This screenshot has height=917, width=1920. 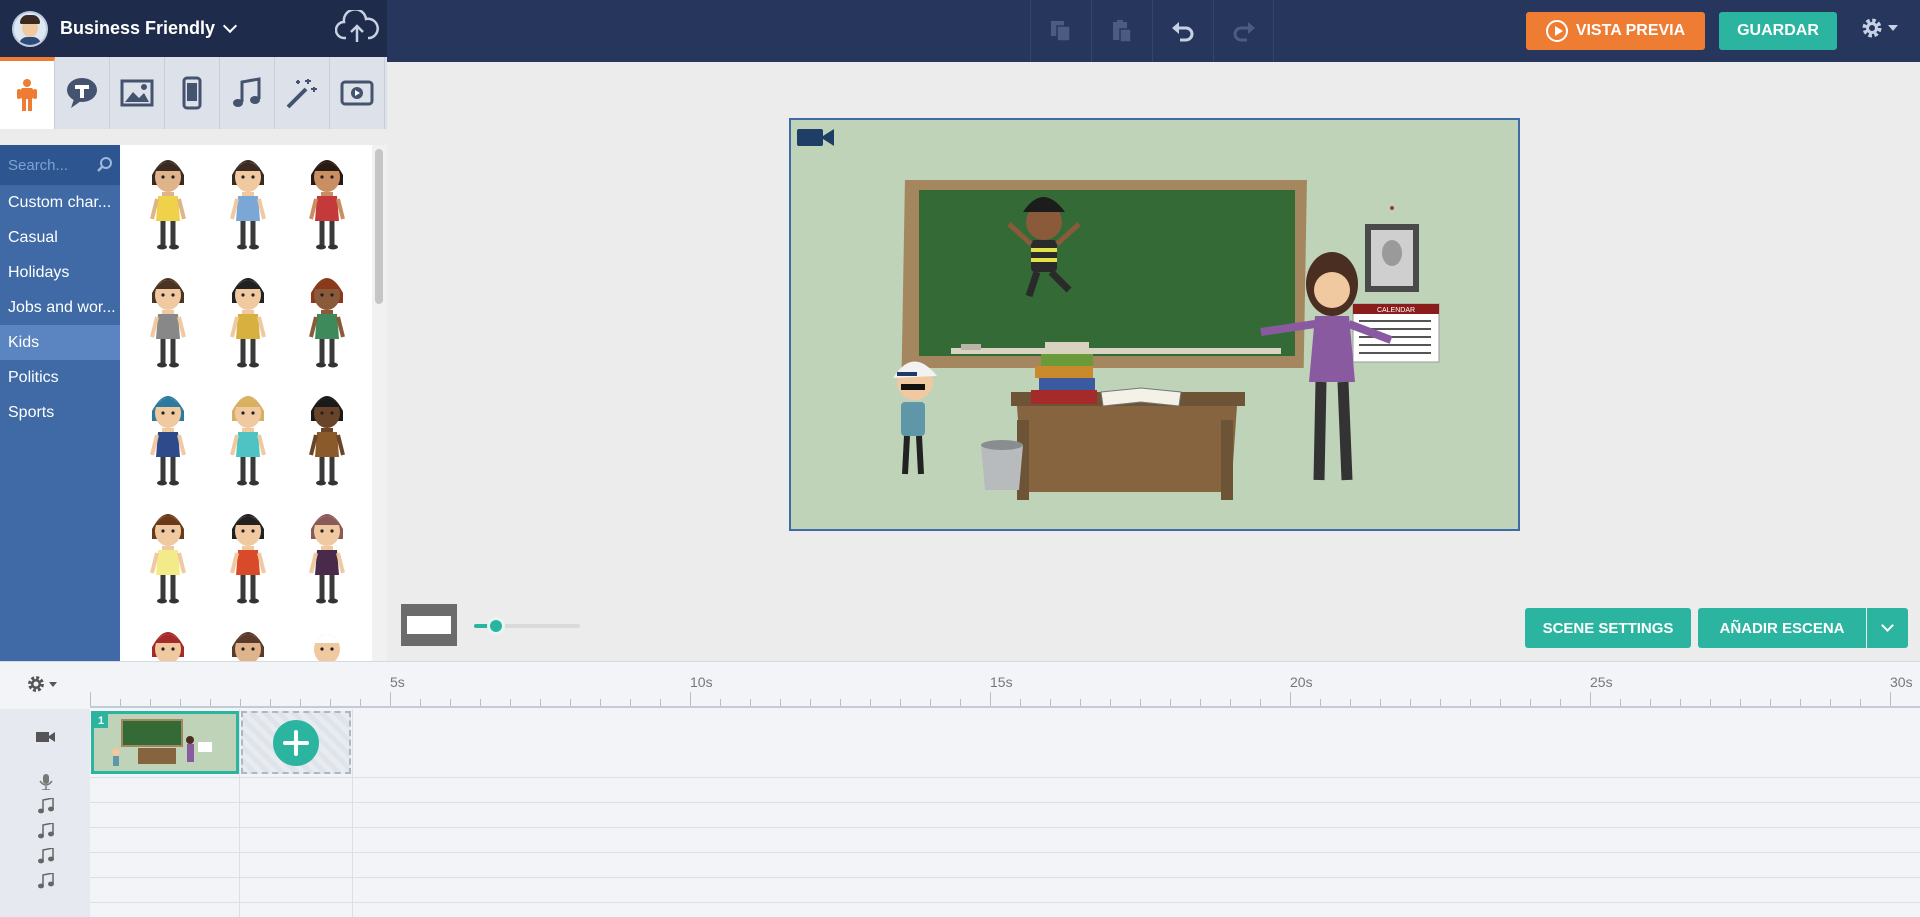 I want to click on preview-button: VISTA PREVIA, so click(x=1615, y=31).